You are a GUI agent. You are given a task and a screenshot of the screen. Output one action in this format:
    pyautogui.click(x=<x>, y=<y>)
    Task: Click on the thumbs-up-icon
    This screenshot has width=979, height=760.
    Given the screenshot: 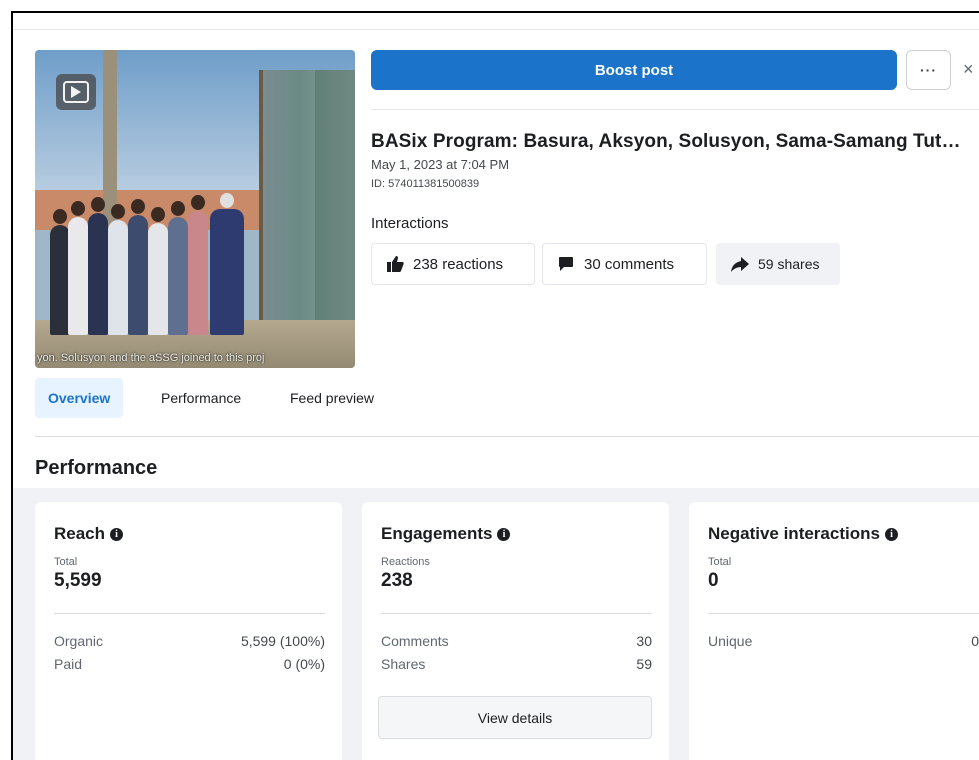 What is the action you would take?
    pyautogui.click(x=395, y=264)
    